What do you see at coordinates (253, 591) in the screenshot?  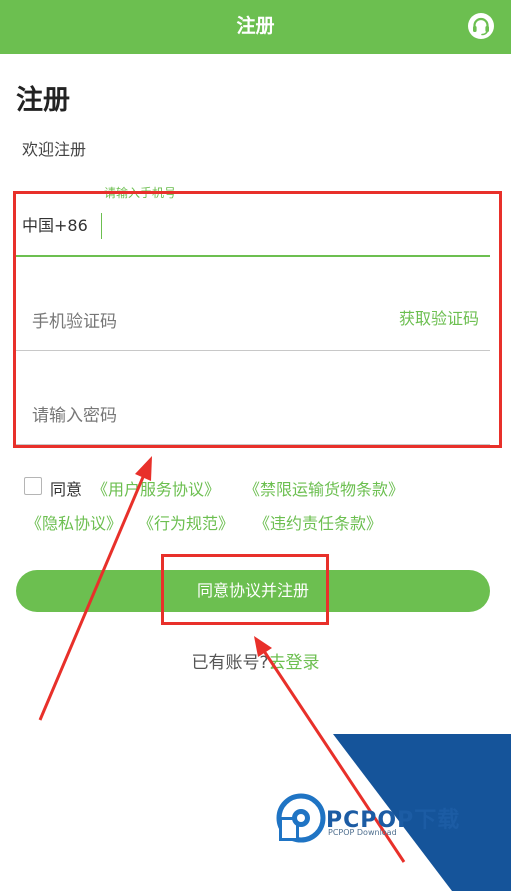 I see `agree-and-register-button: 同意协议并注册` at bounding box center [253, 591].